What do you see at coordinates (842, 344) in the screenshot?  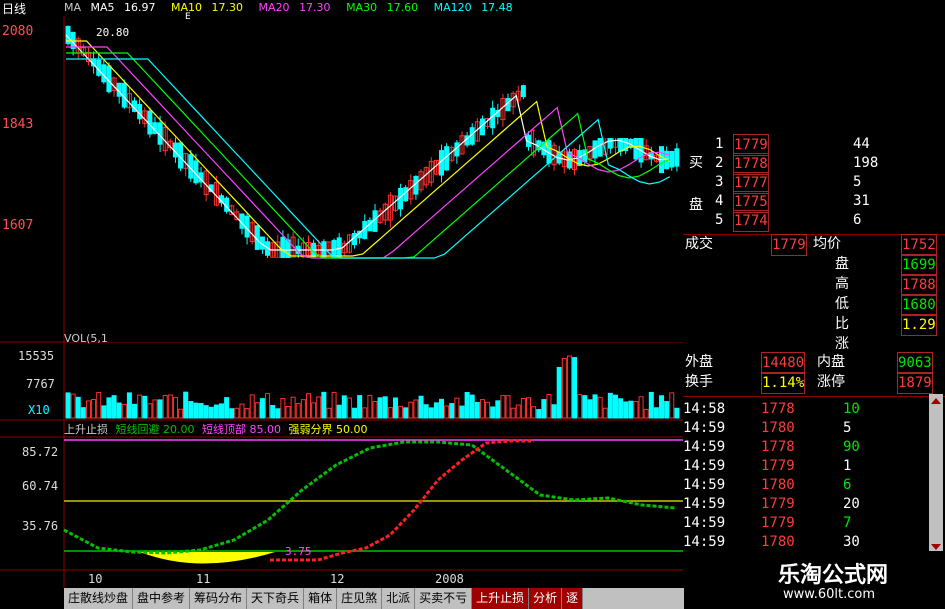 I see `limit-label: 涨` at bounding box center [842, 344].